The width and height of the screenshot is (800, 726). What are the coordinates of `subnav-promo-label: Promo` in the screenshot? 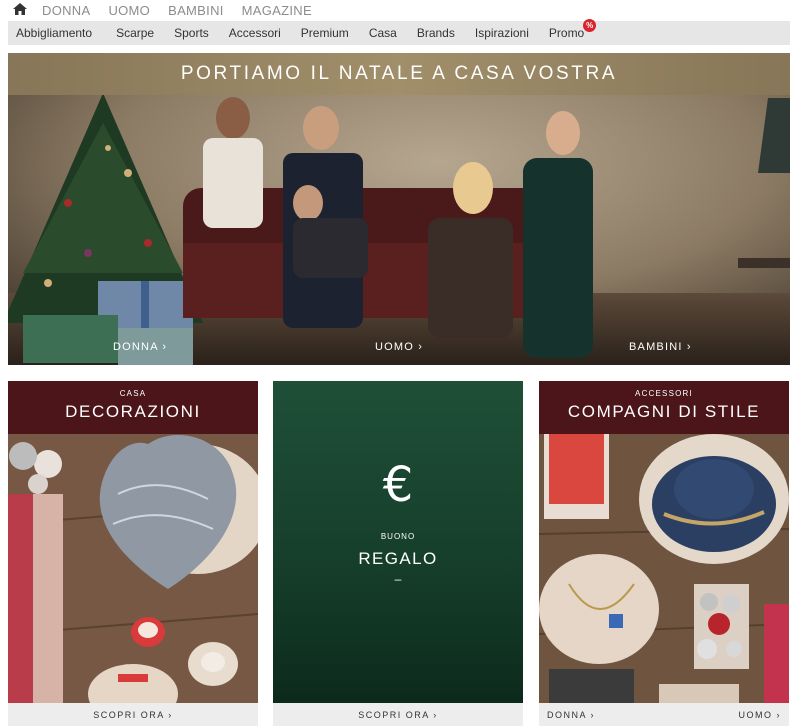 It's located at (566, 33).